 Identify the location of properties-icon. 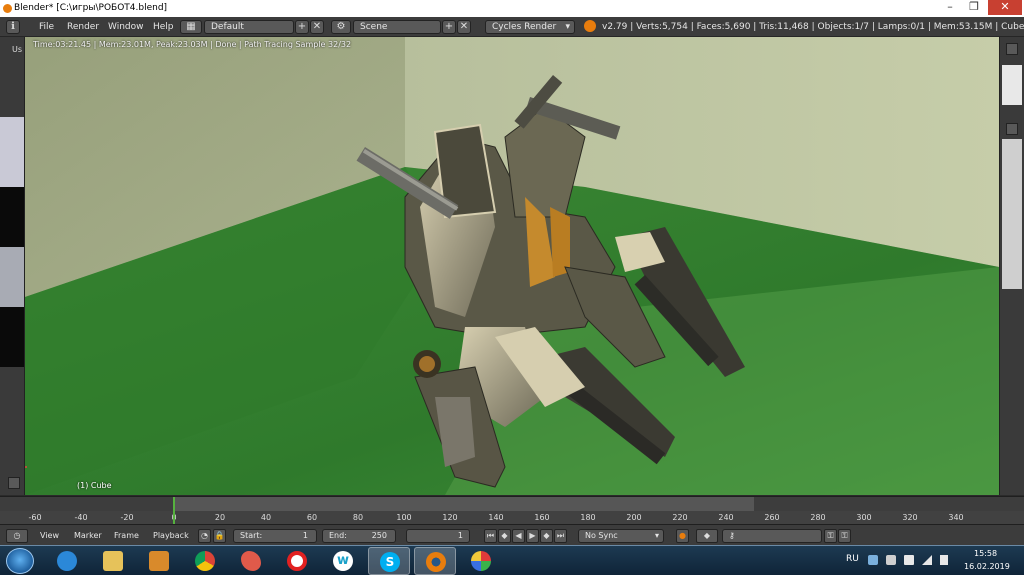
(1012, 129).